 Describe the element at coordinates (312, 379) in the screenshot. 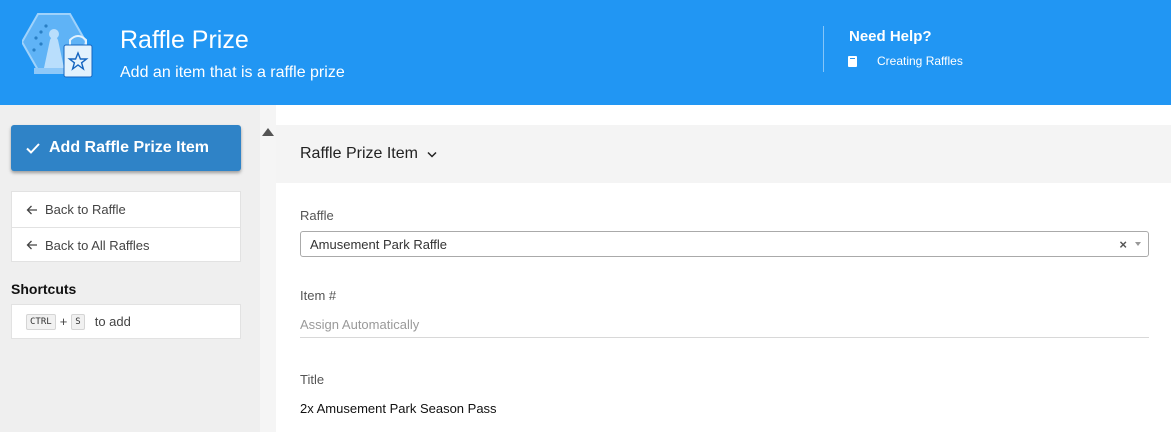

I see `title-label: Title` at that location.